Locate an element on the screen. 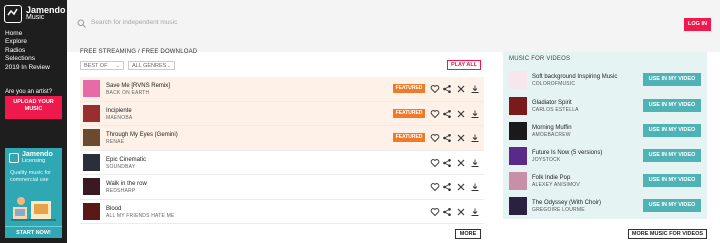 The width and height of the screenshot is (720, 243). track-title: Blood is located at coordinates (113, 209).